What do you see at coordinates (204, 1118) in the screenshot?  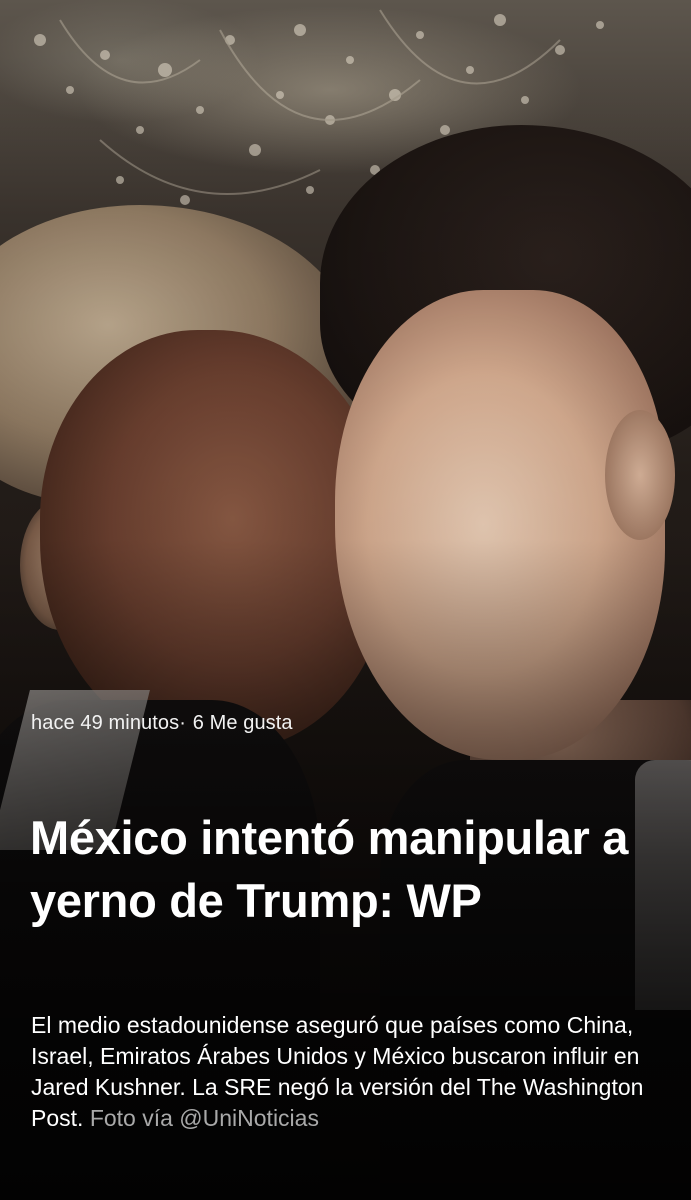 I see `photo-credit: Foto vía @UniNoticias` at bounding box center [204, 1118].